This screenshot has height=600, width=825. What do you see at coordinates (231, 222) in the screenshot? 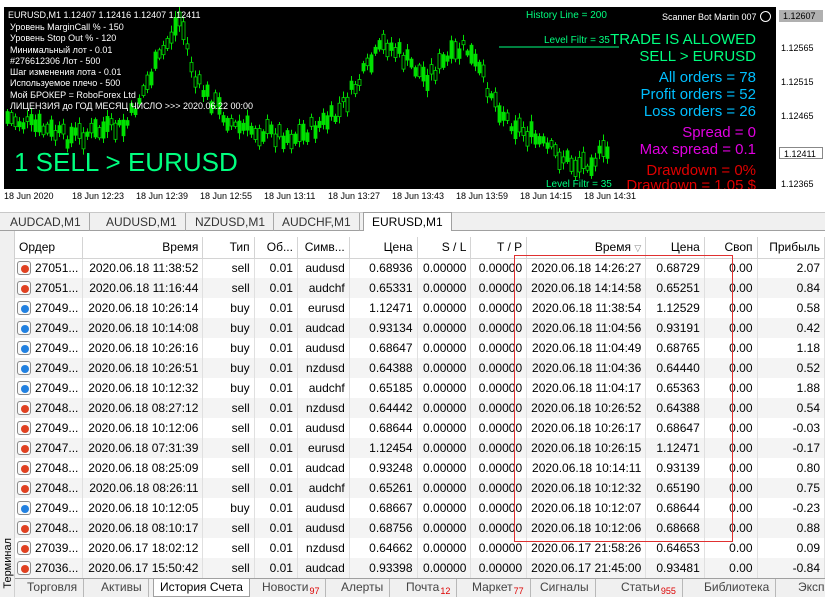
I see `chart-tab-nzdusd: NZDUSD,M1` at bounding box center [231, 222].